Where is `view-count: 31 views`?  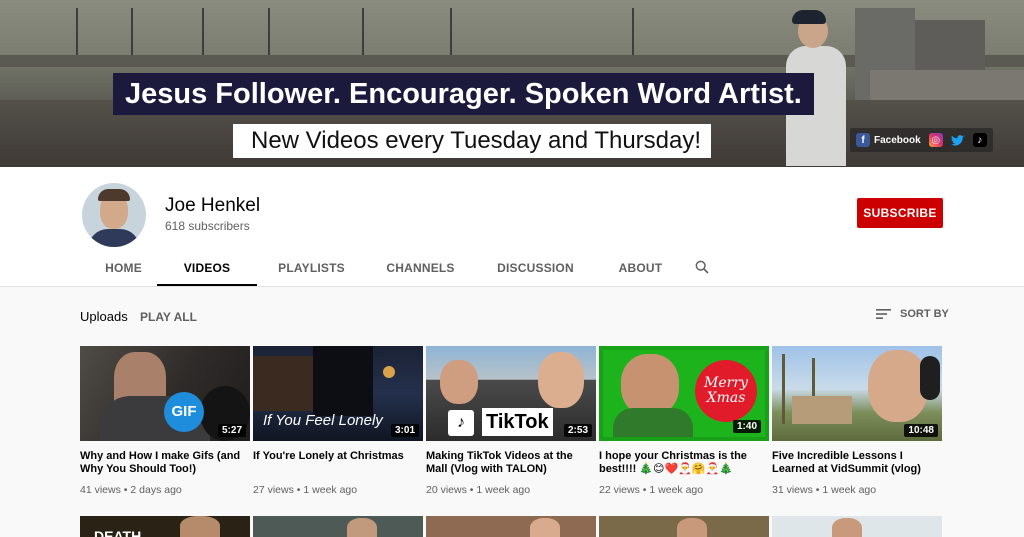
view-count: 31 views is located at coordinates (792, 490).